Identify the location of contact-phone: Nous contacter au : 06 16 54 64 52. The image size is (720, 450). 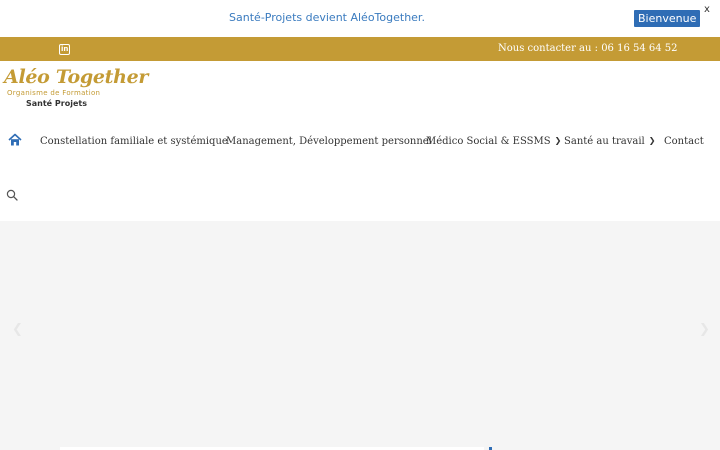
(588, 48).